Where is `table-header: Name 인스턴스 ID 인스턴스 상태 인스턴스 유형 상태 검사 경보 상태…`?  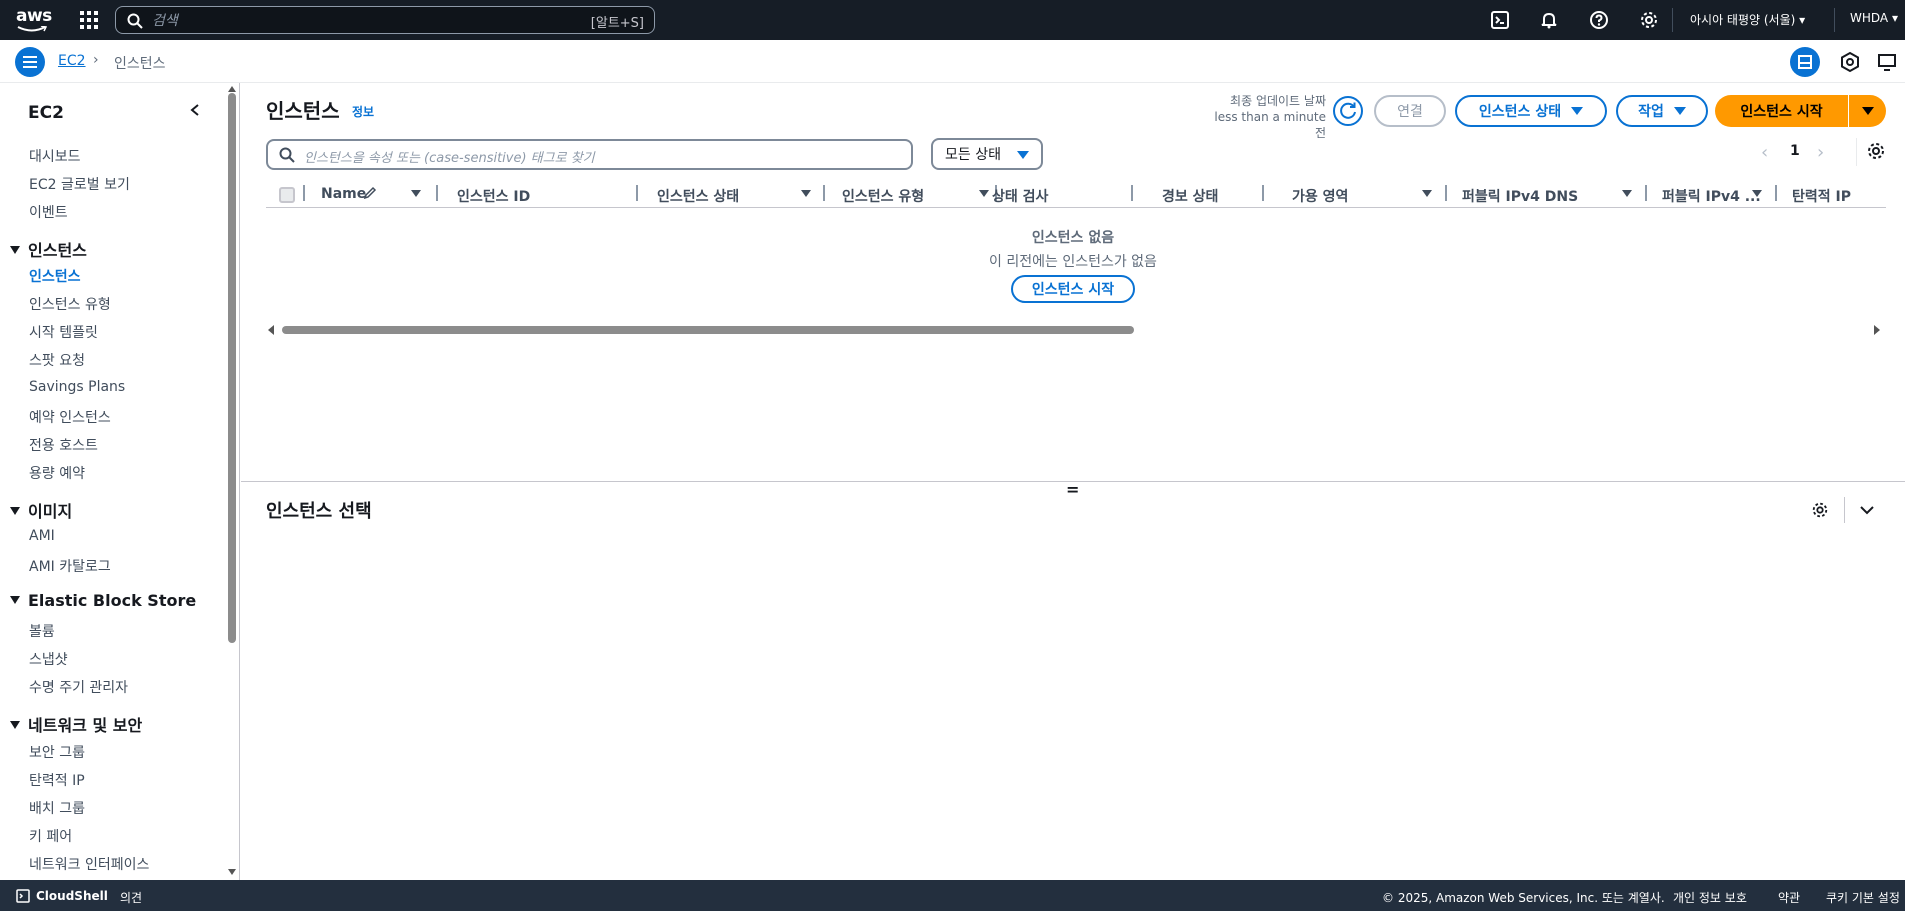 table-header: Name 인스턴스 ID 인스턴스 상태 인스턴스 유형 상태 검사 경보 상태… is located at coordinates (1076, 194).